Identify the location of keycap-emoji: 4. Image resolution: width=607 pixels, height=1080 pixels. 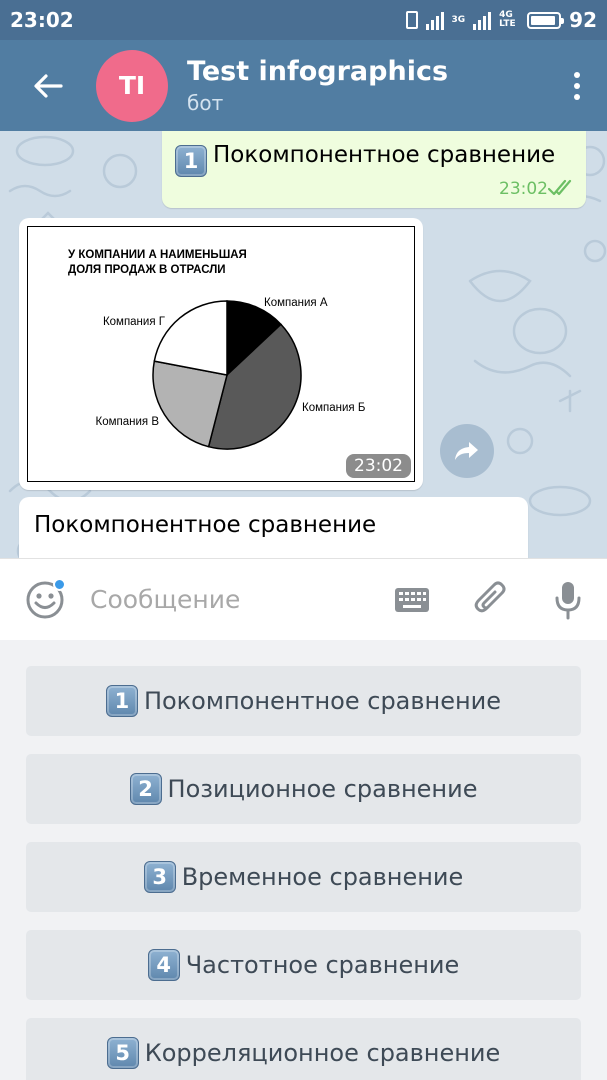
(163, 965).